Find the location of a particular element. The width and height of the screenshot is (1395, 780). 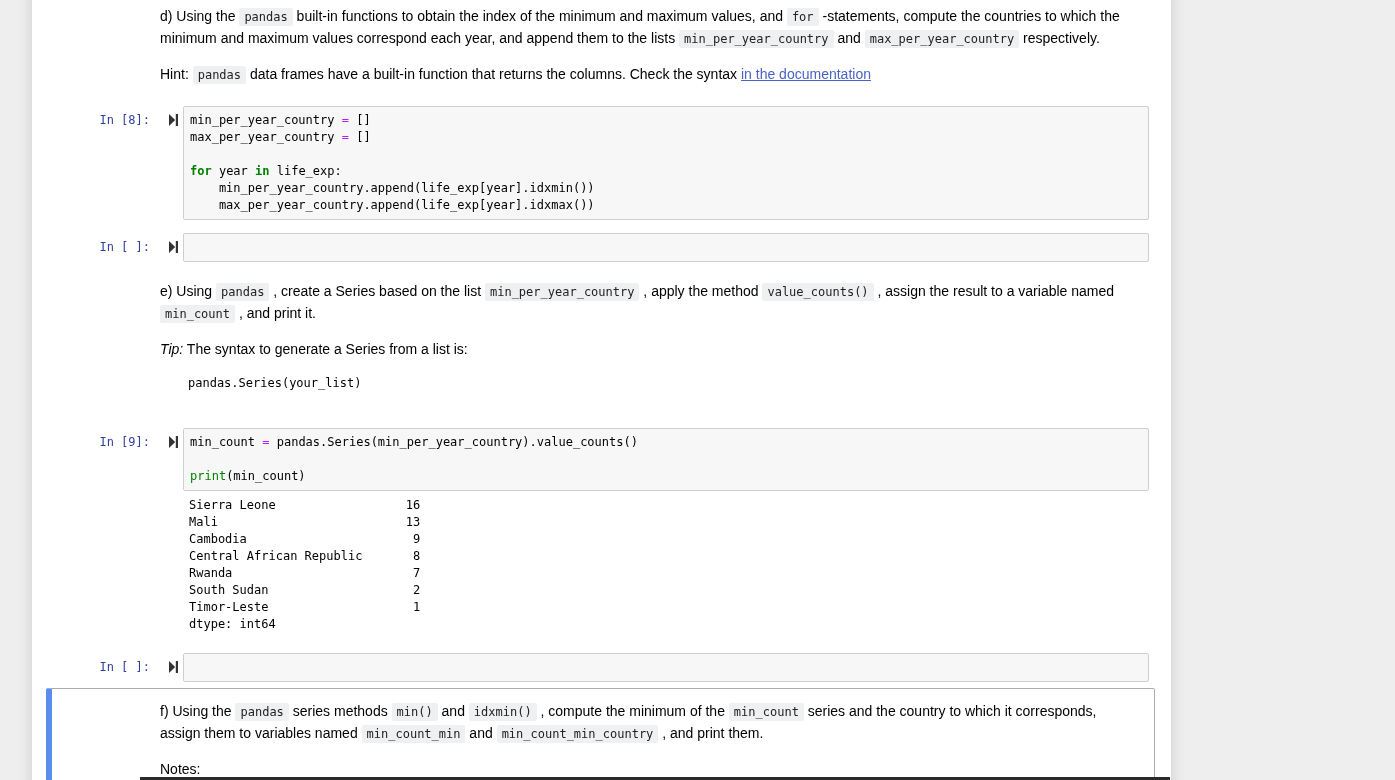

code-example: pandas.Series(your_list) is located at coordinates (275, 383).